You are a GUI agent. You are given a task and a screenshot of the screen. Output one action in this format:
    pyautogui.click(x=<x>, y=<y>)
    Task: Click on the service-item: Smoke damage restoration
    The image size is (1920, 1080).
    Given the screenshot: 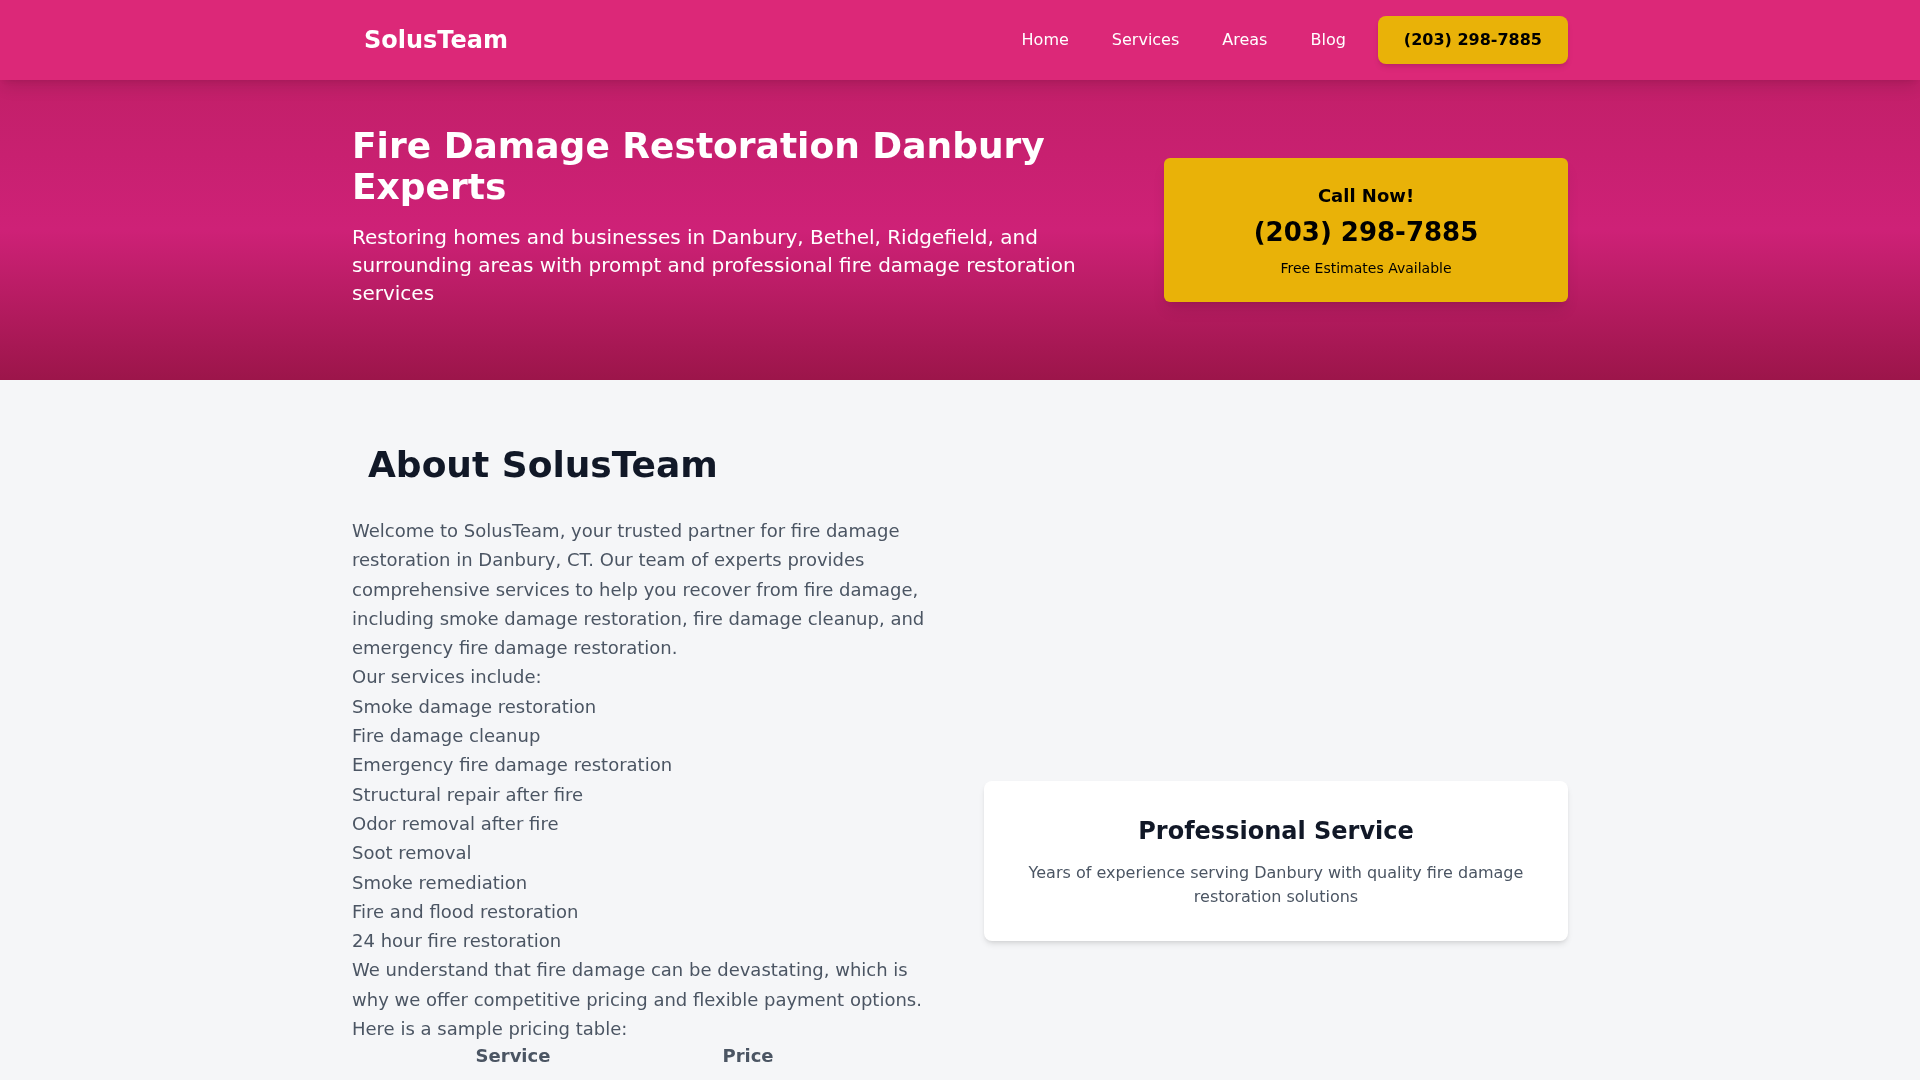 What is the action you would take?
    pyautogui.click(x=475, y=706)
    